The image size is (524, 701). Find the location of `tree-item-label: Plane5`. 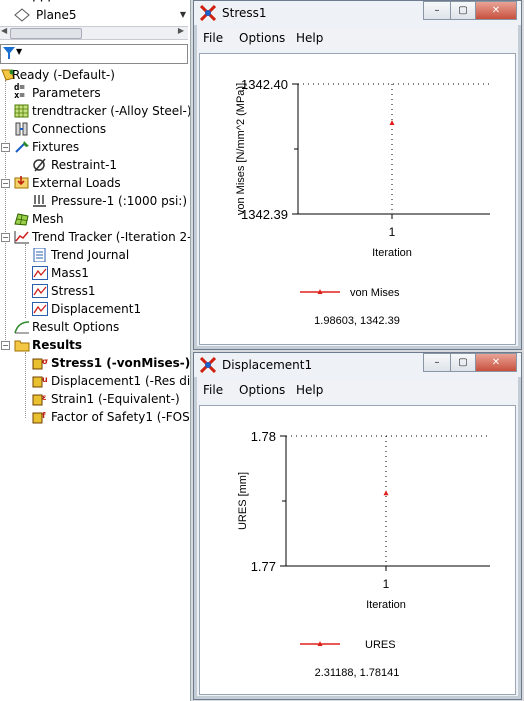

tree-item-label: Plane5 is located at coordinates (56, 15).